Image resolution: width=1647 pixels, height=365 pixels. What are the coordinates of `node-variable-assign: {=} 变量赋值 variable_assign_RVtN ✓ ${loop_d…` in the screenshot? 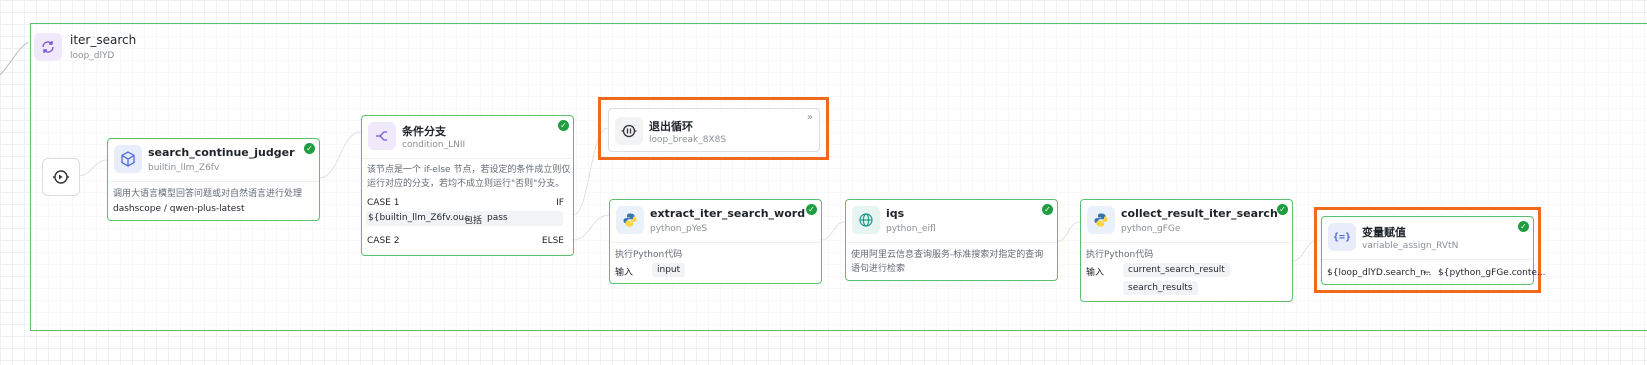 It's located at (1433, 250).